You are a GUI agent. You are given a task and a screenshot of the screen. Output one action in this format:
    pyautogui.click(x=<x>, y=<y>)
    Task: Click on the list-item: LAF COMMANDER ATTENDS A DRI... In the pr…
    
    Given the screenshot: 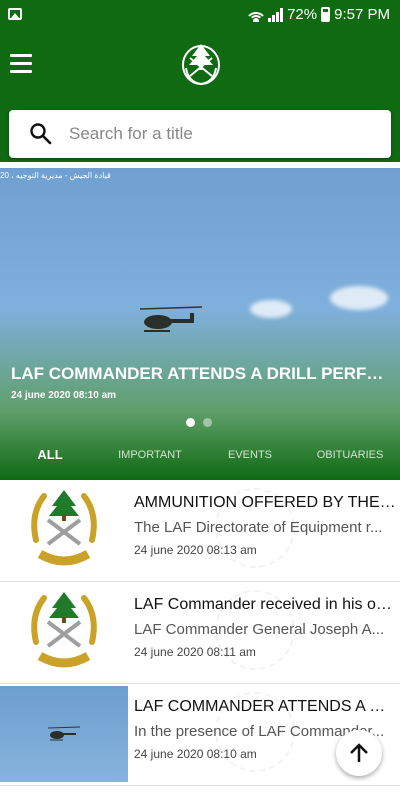 What is the action you would take?
    pyautogui.click(x=200, y=735)
    